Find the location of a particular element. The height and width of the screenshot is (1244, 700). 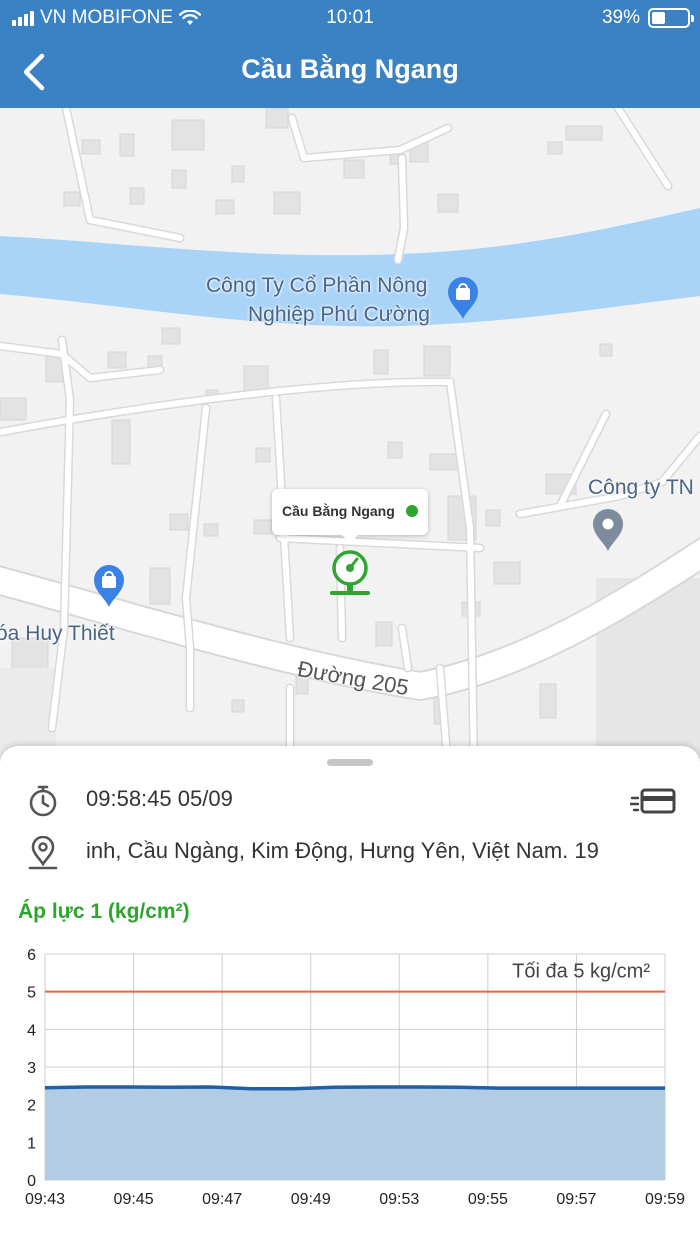

x-tick-label: 09:45 is located at coordinates (134, 1199).